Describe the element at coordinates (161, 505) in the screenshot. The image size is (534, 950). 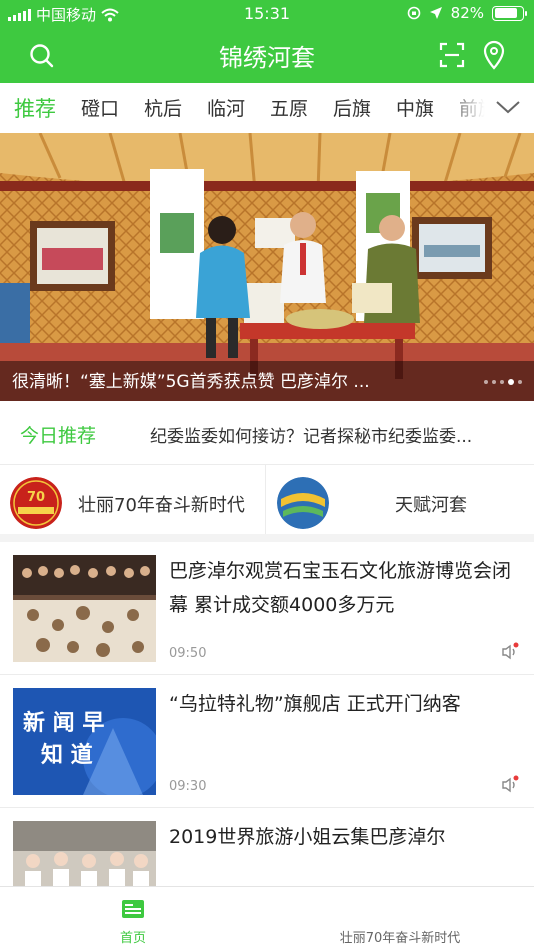
I see `topic-name: 壮丽70年奋斗新时代` at that location.